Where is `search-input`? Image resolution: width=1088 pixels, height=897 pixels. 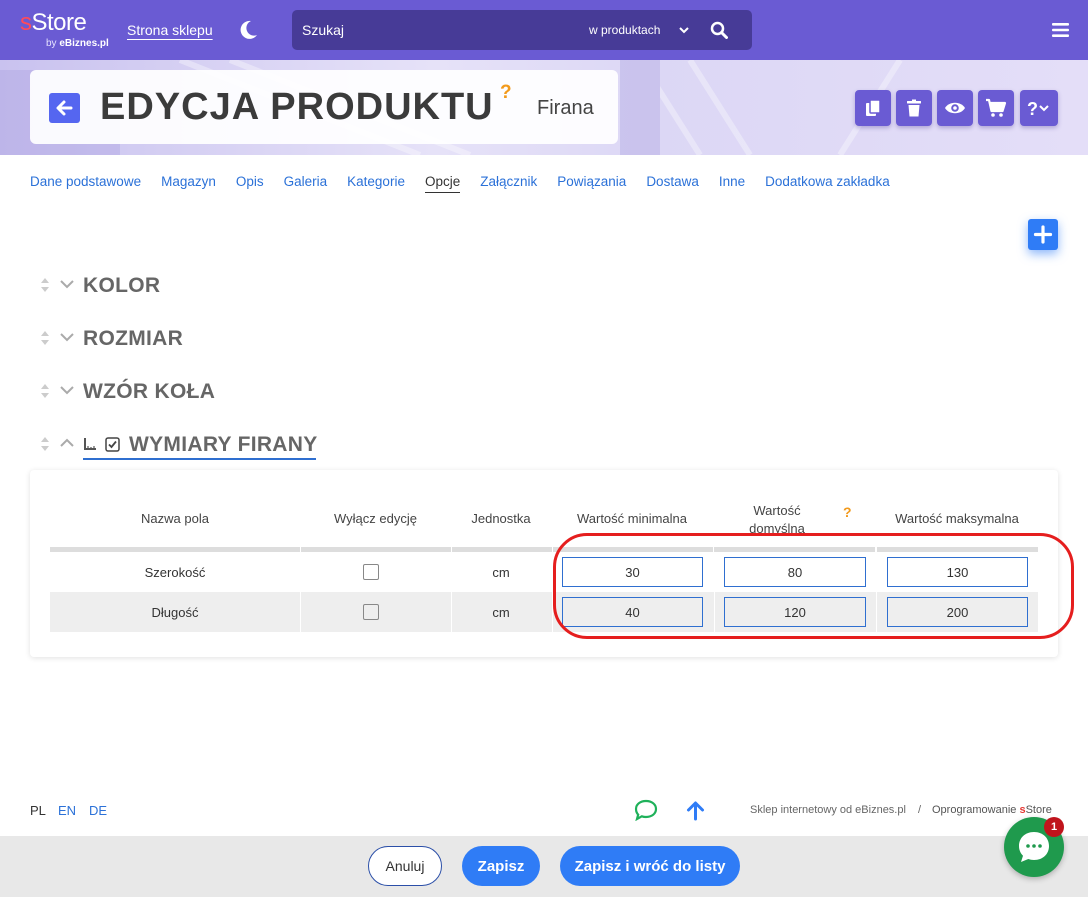 search-input is located at coordinates (432, 30).